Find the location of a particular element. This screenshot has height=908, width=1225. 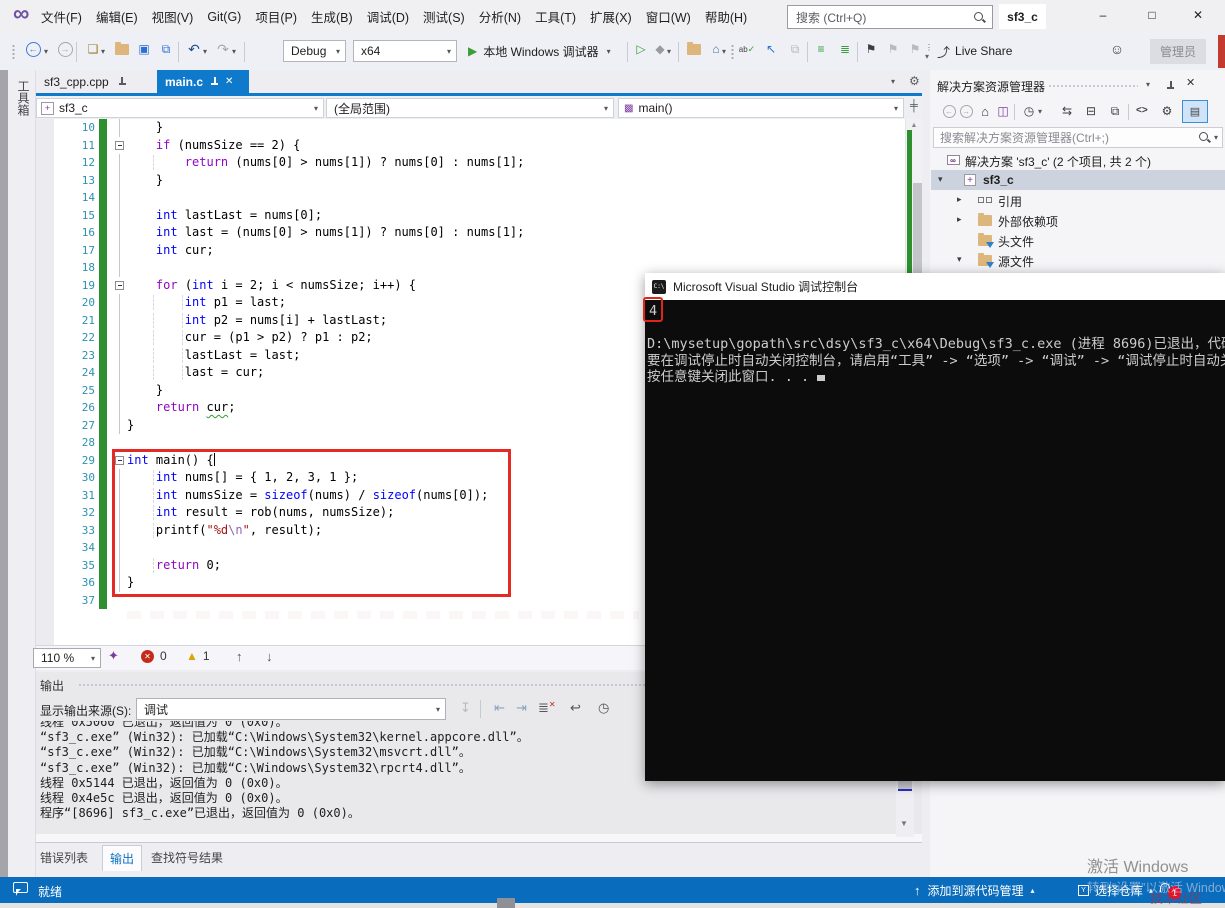

spell-check-icon: ab ✓ is located at coordinates (747, 49).